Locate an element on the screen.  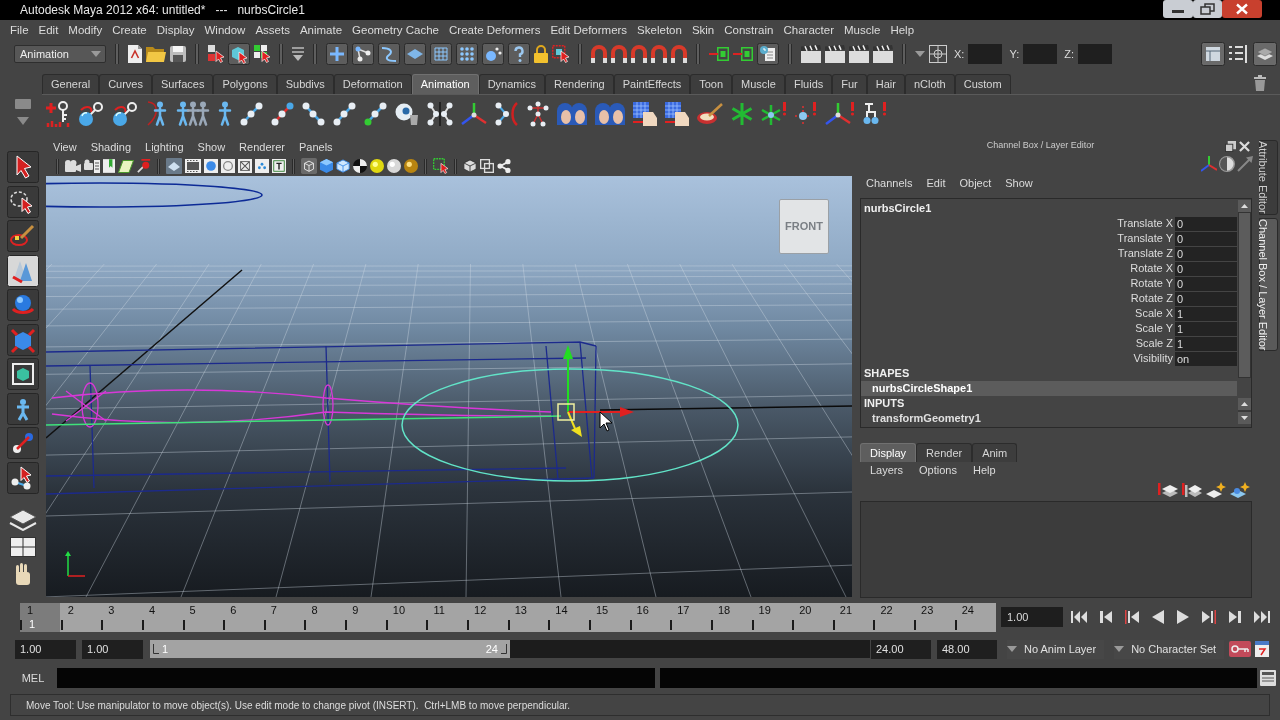
coordinate-field is located at coordinates (1095, 54).